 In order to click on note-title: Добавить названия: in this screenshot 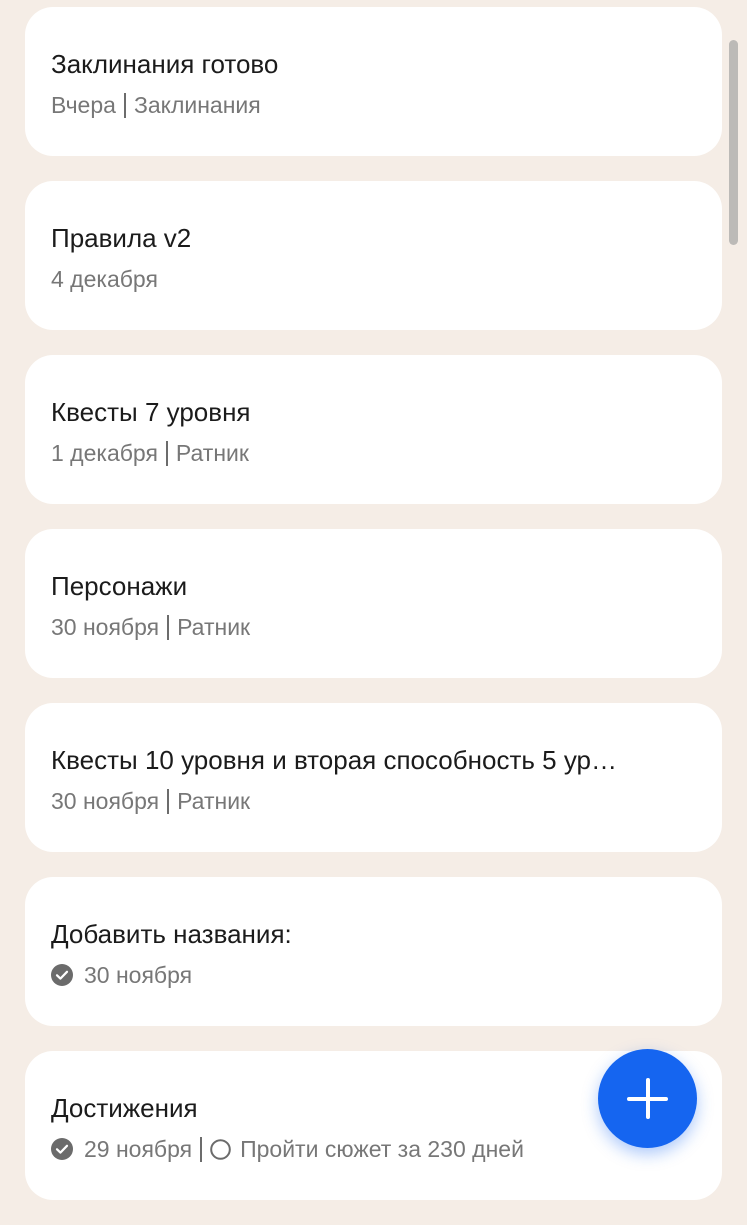, I will do `click(171, 934)`.